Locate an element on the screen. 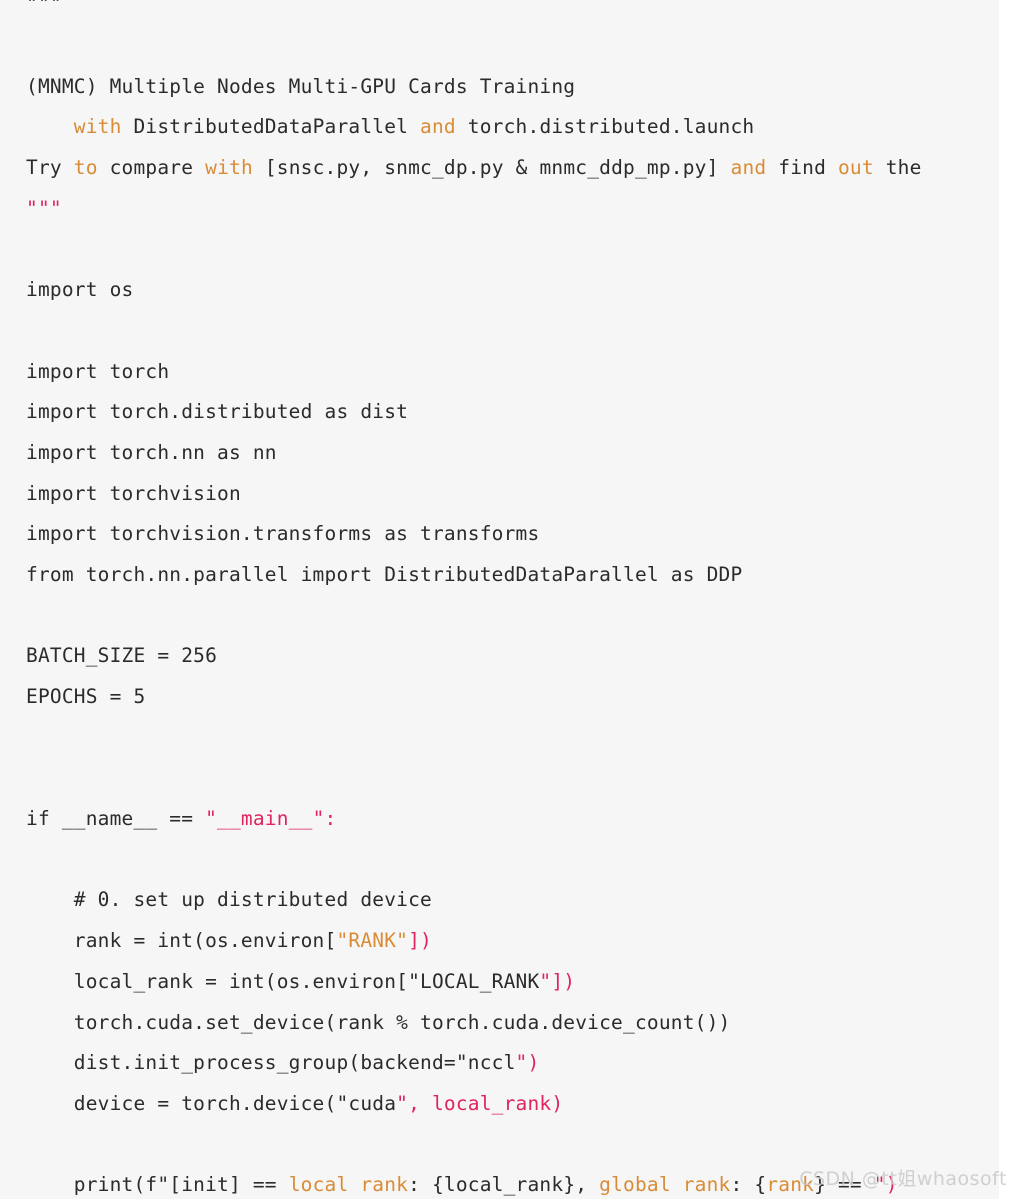 The height and width of the screenshot is (1199, 1029). code-token: [snsc.py, snmc_dp.py & mnmc_ddp_mp.py] is located at coordinates (491, 168).